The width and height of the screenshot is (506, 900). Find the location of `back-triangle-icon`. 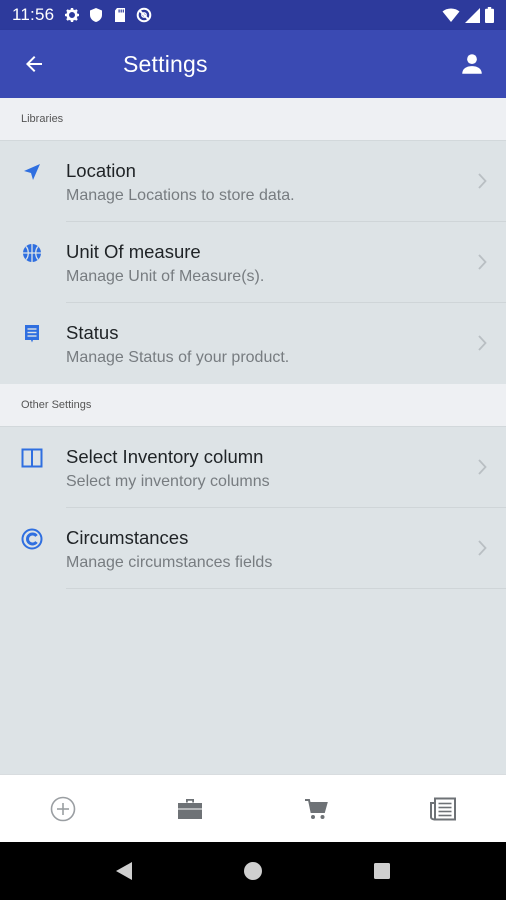

back-triangle-icon is located at coordinates (124, 871).